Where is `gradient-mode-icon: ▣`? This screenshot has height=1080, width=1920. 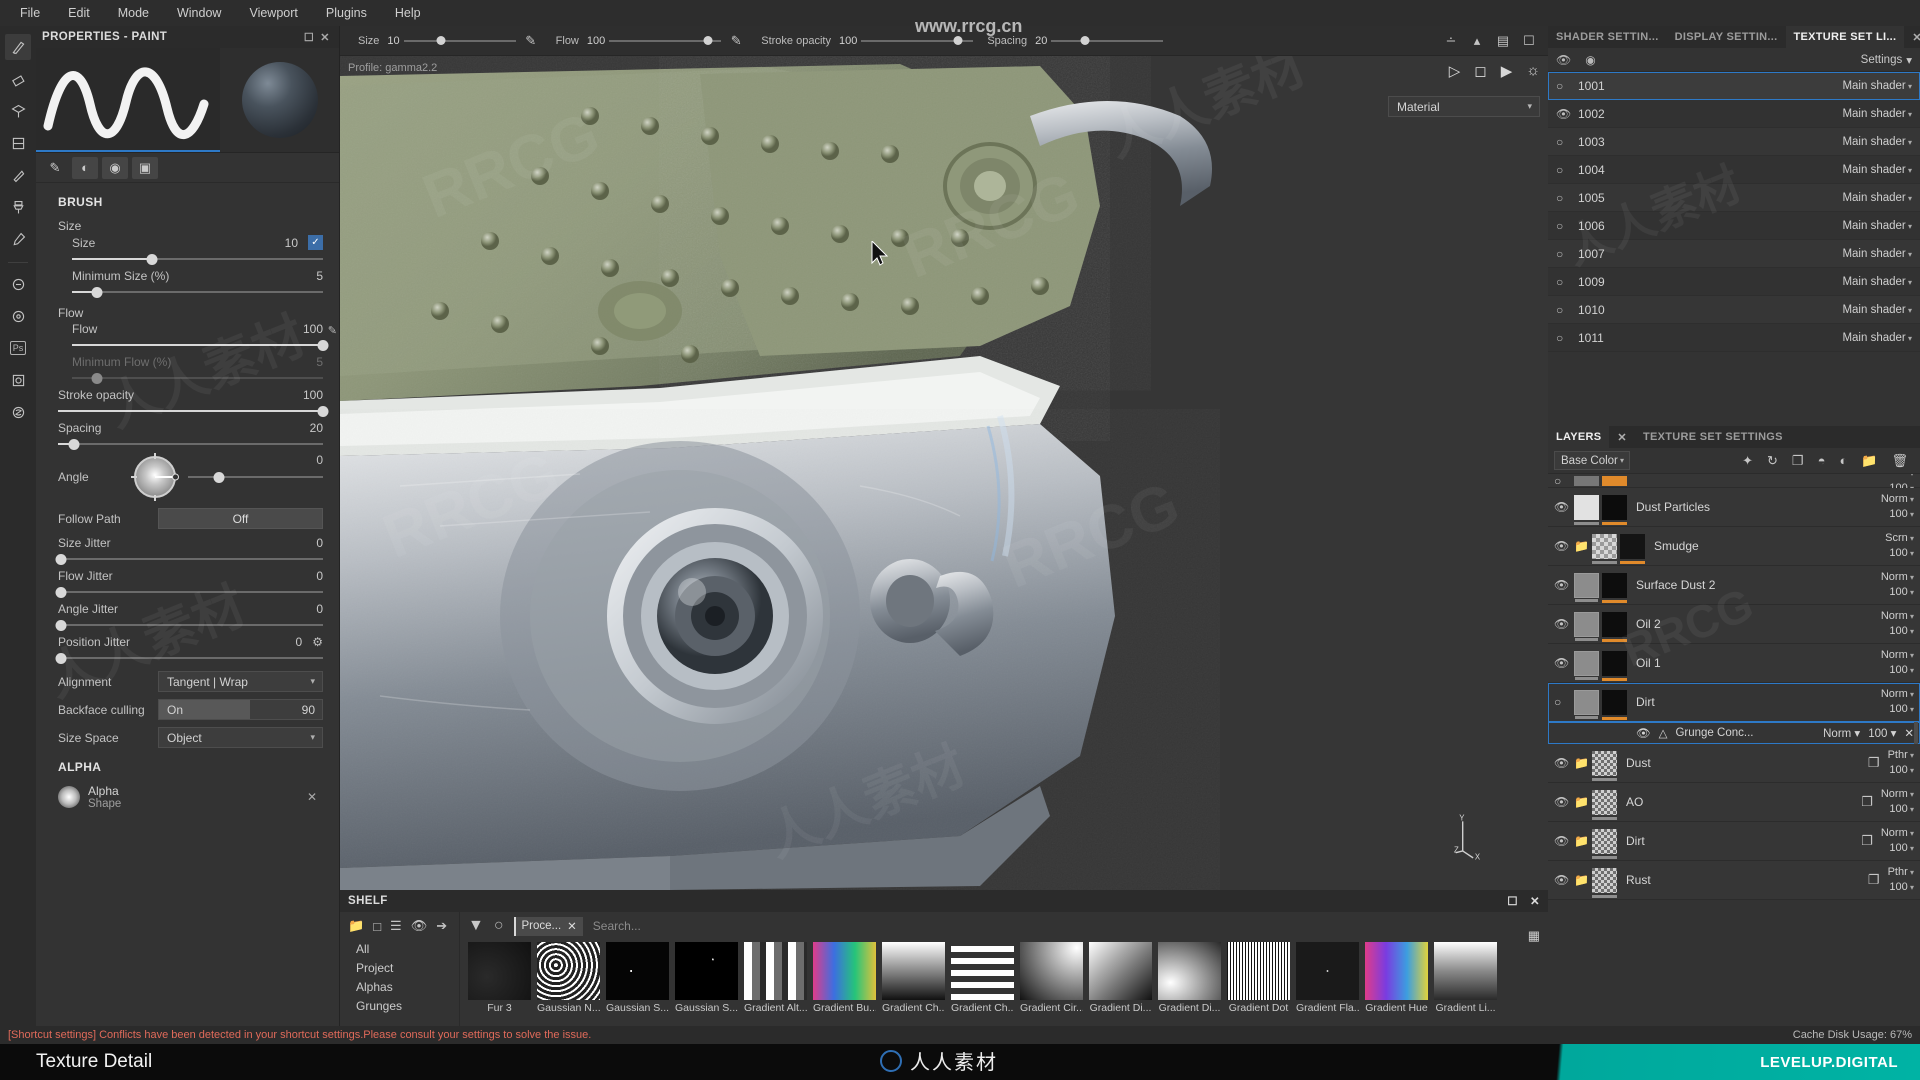
gradient-mode-icon: ▣ is located at coordinates (145, 167).